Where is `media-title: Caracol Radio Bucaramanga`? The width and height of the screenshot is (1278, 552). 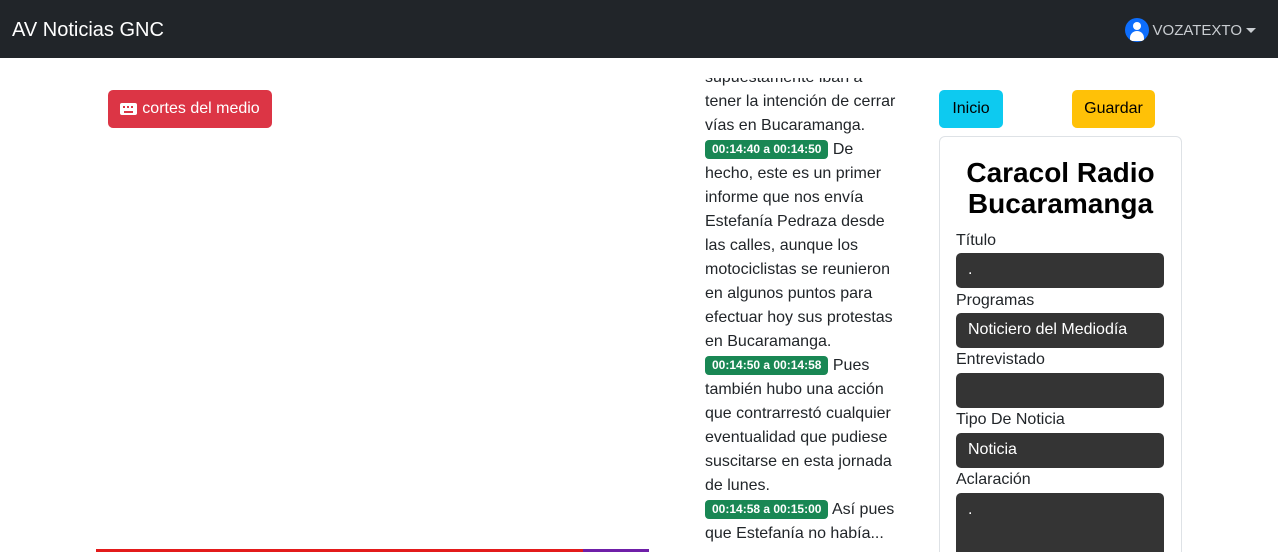 media-title: Caracol Radio Bucaramanga is located at coordinates (1060, 188).